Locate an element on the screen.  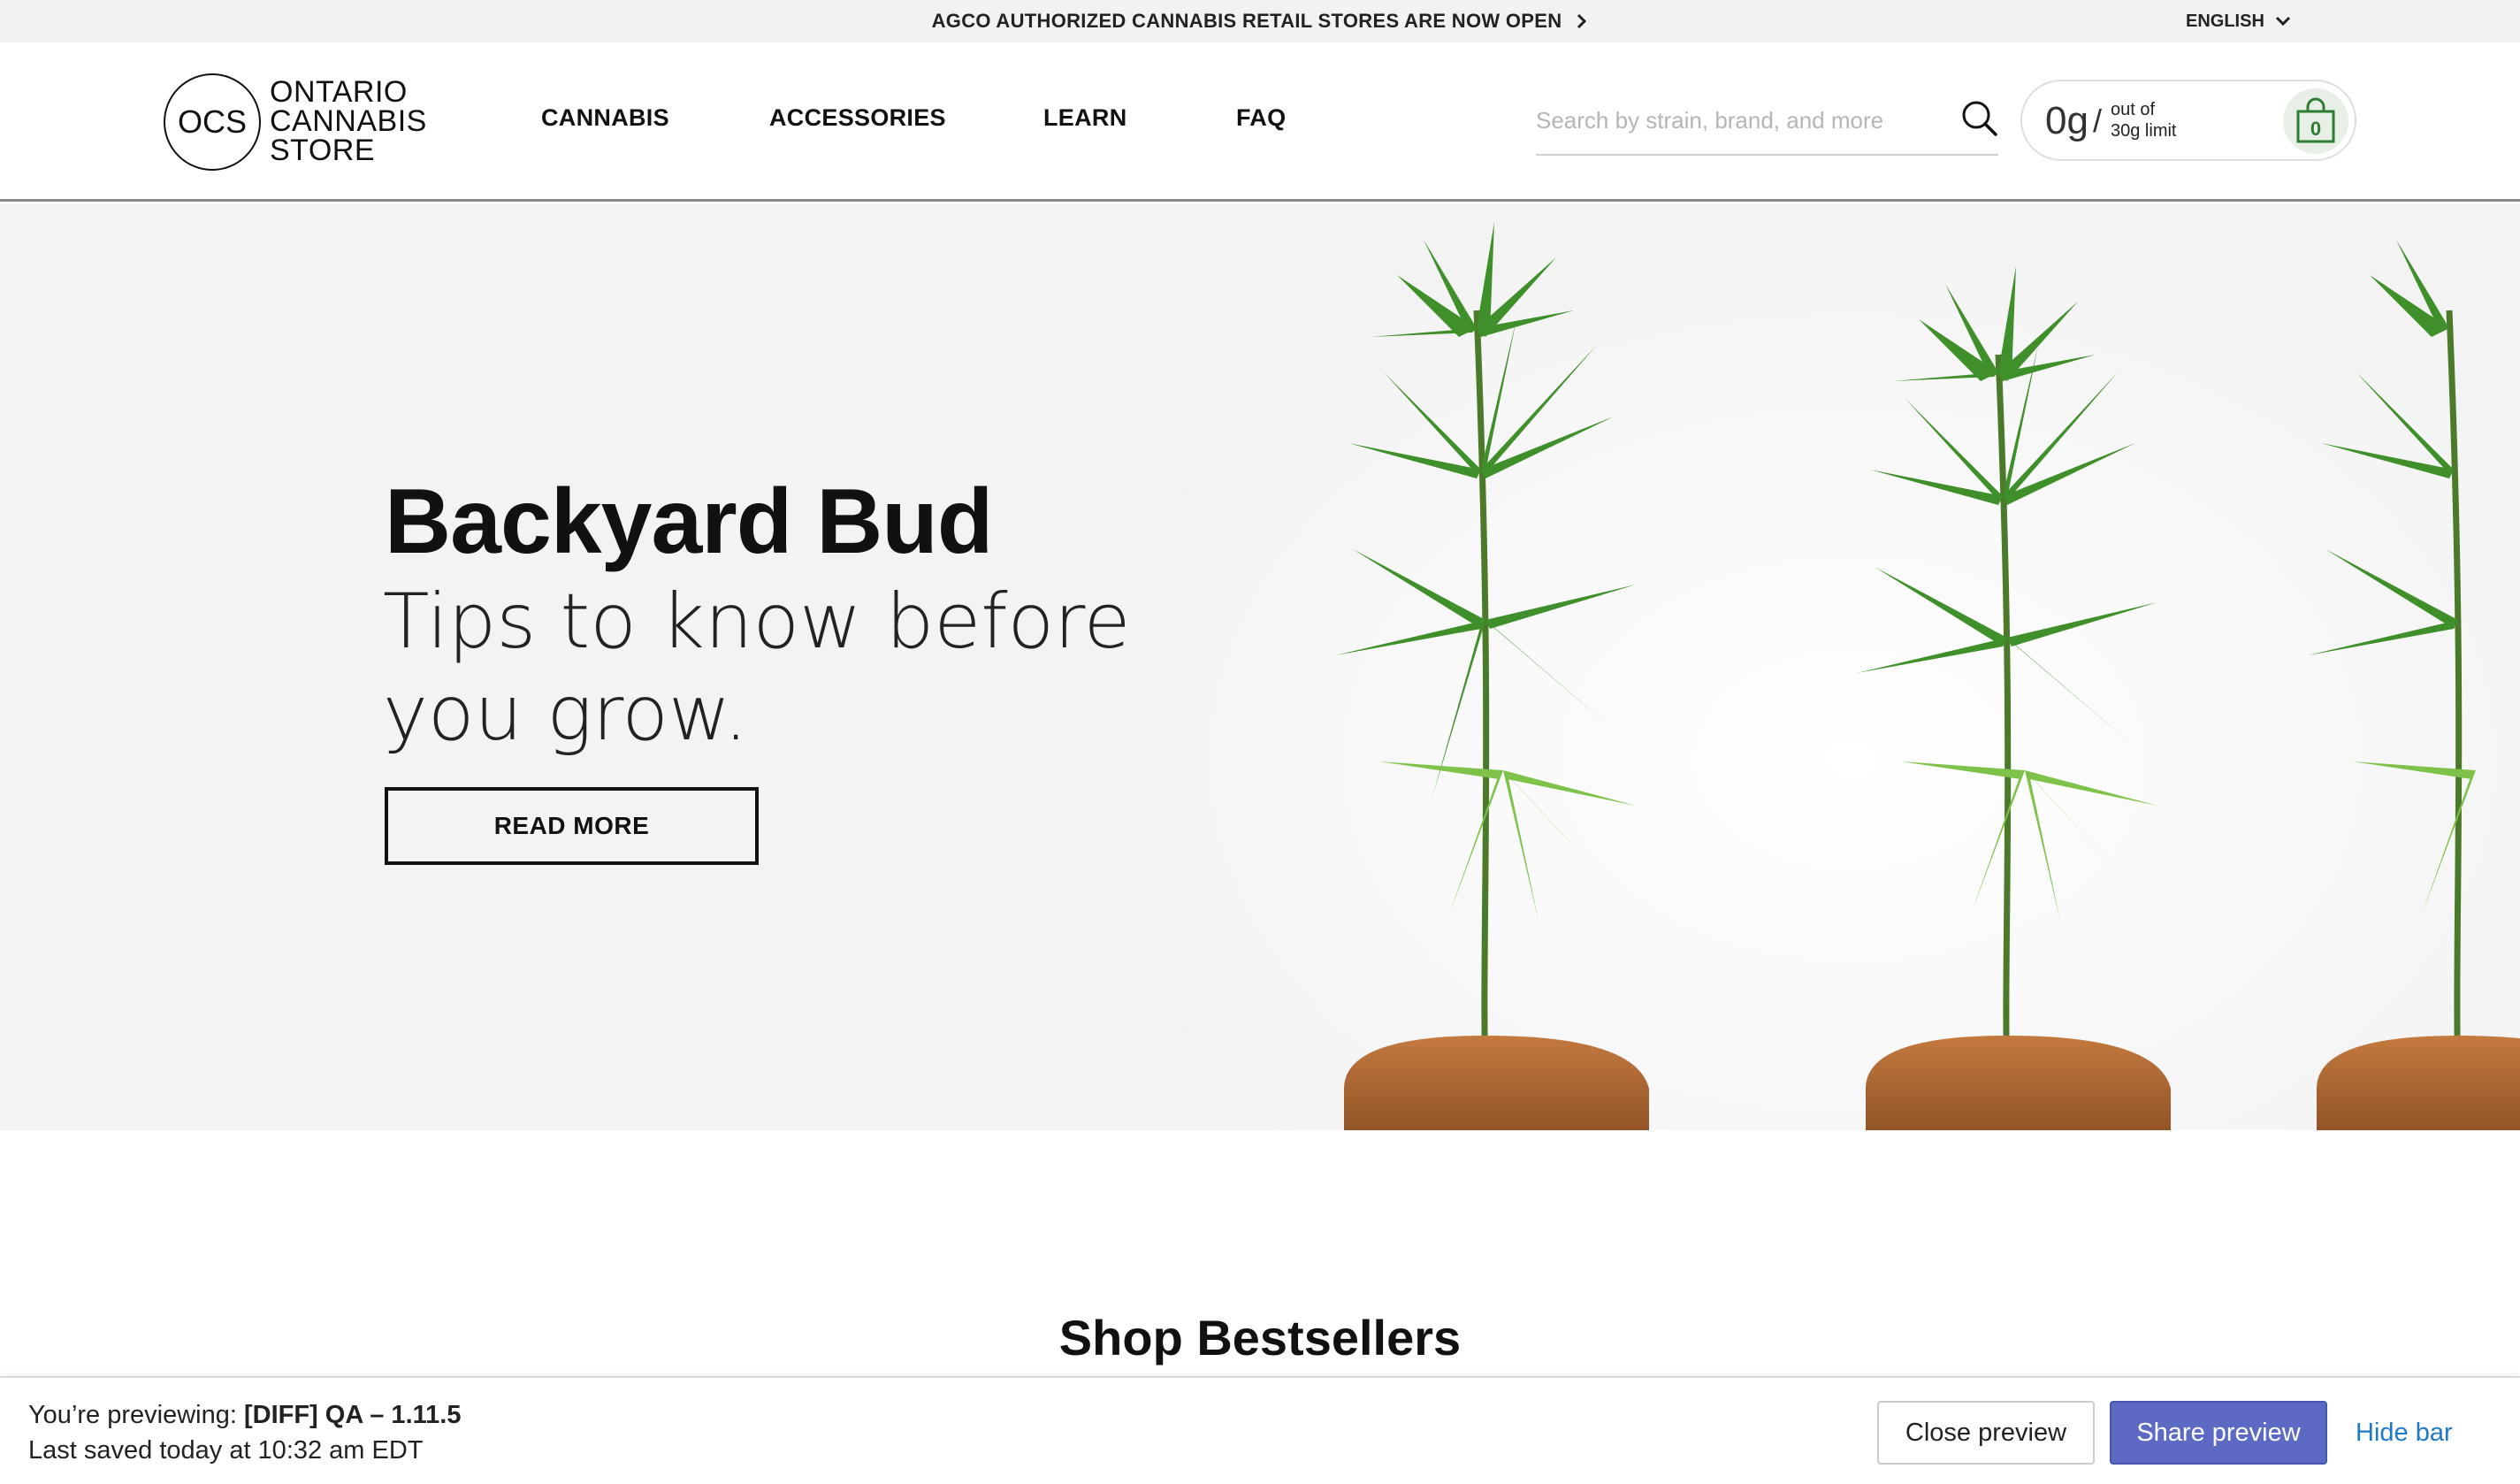
hero-title: Backyard Bud is located at coordinates (689, 521).